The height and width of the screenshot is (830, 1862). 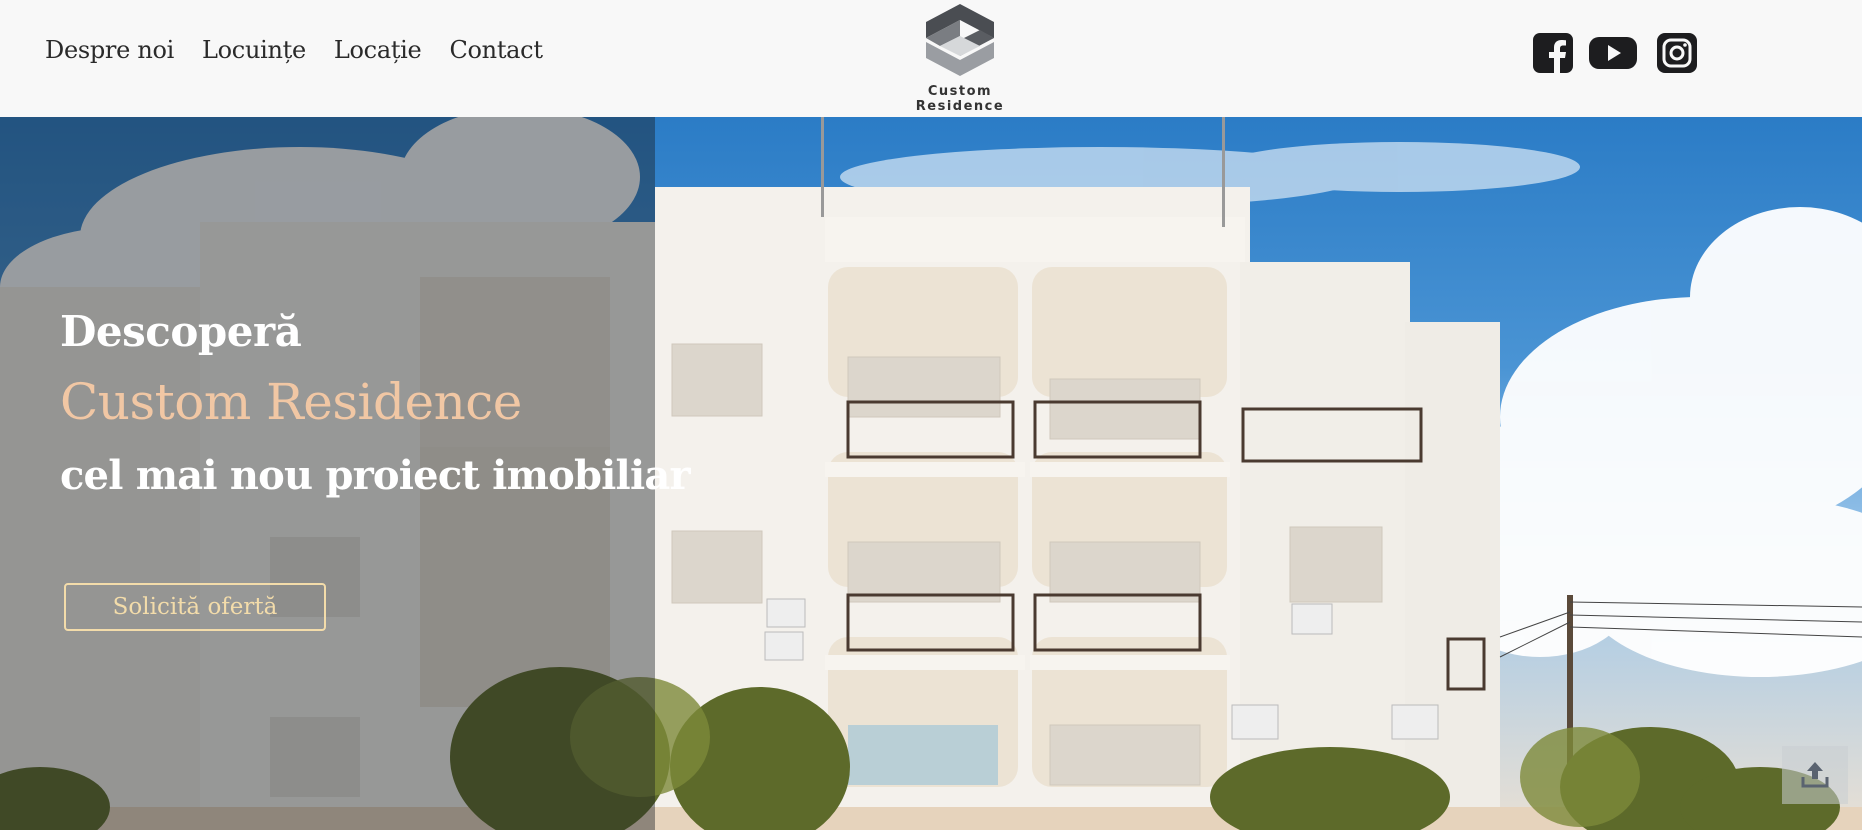 I want to click on social-links, so click(x=1615, y=53).